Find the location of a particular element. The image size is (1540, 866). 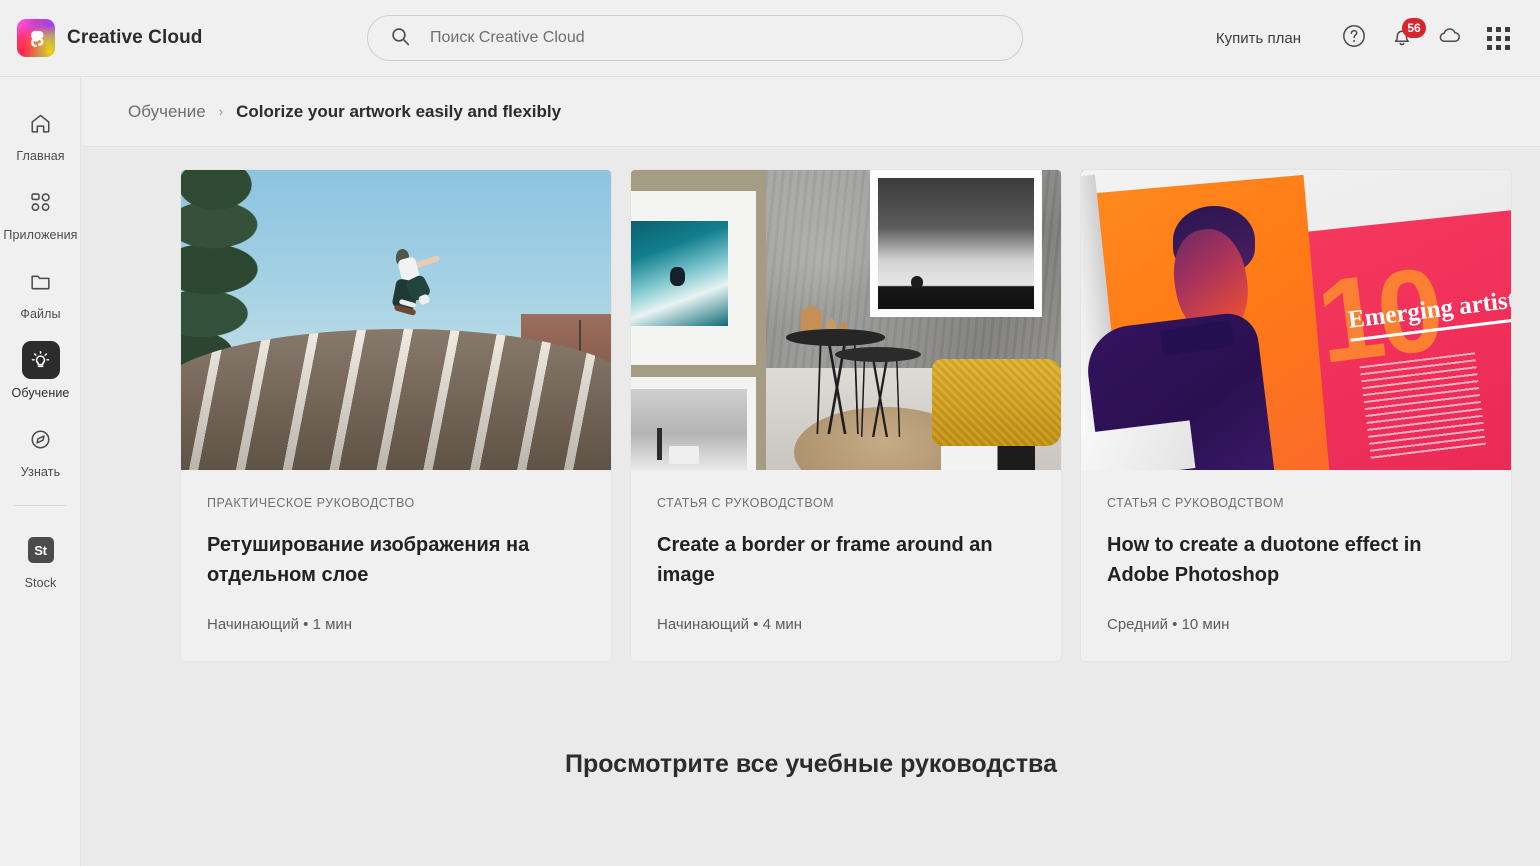

stock-glyph: St is located at coordinates (40, 550).